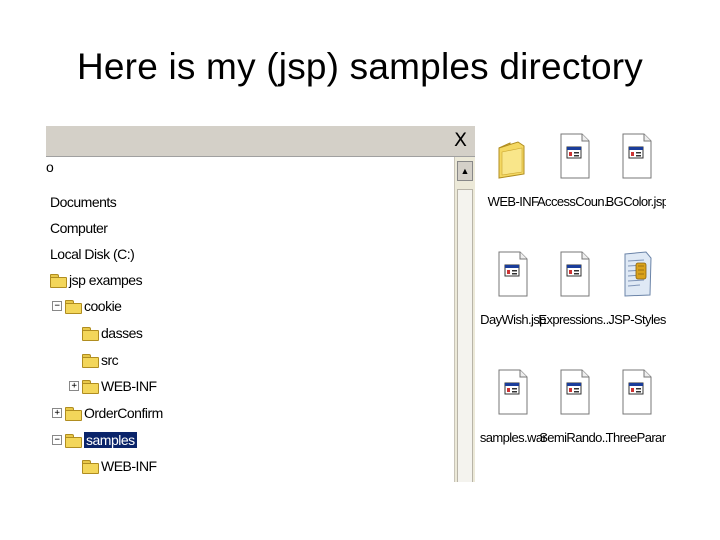 Image resolution: width=720 pixels, height=540 pixels. I want to click on tree-item-label-selected: samples, so click(110, 440).